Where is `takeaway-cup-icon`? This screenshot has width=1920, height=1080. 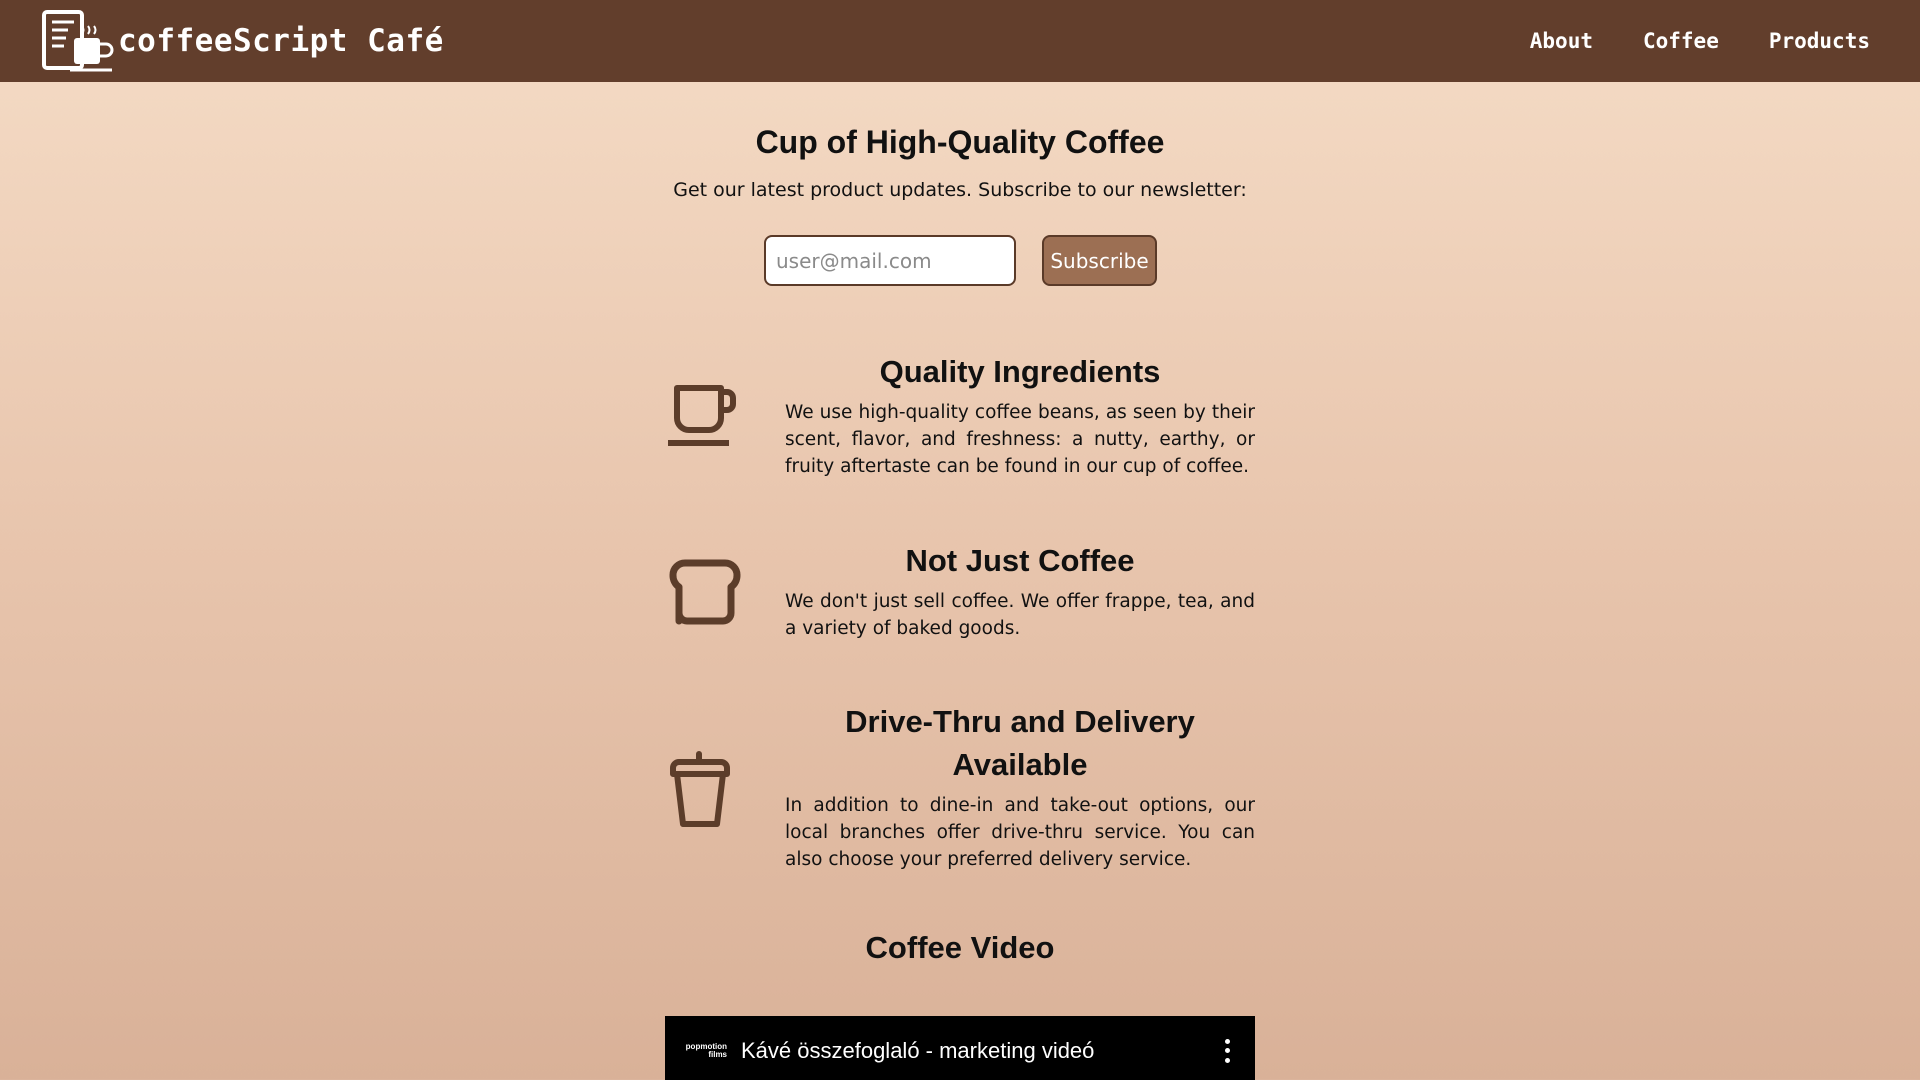
takeaway-cup-icon is located at coordinates (700, 789).